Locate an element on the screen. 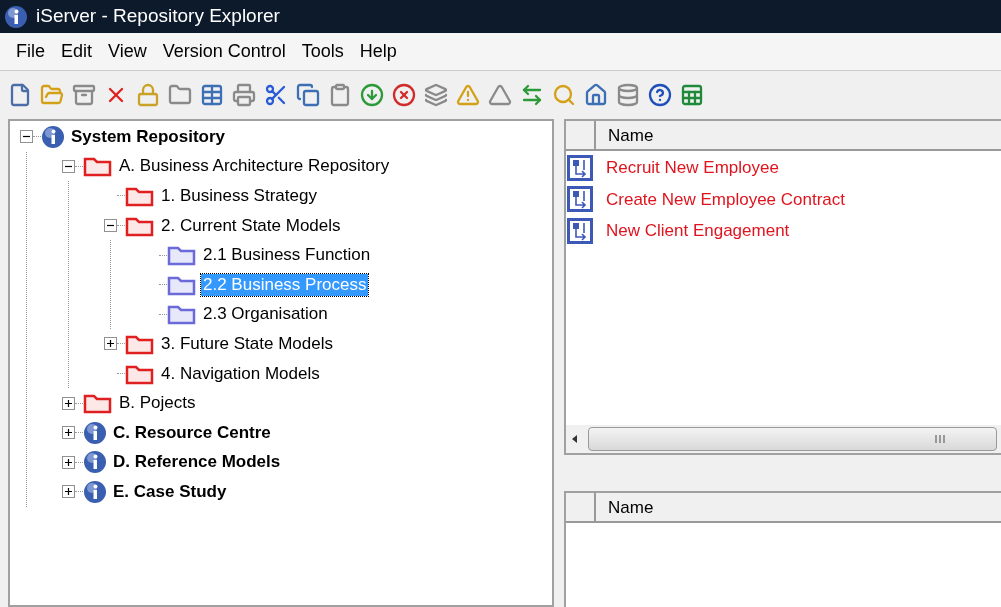  stop-icon is located at coordinates (404, 95).